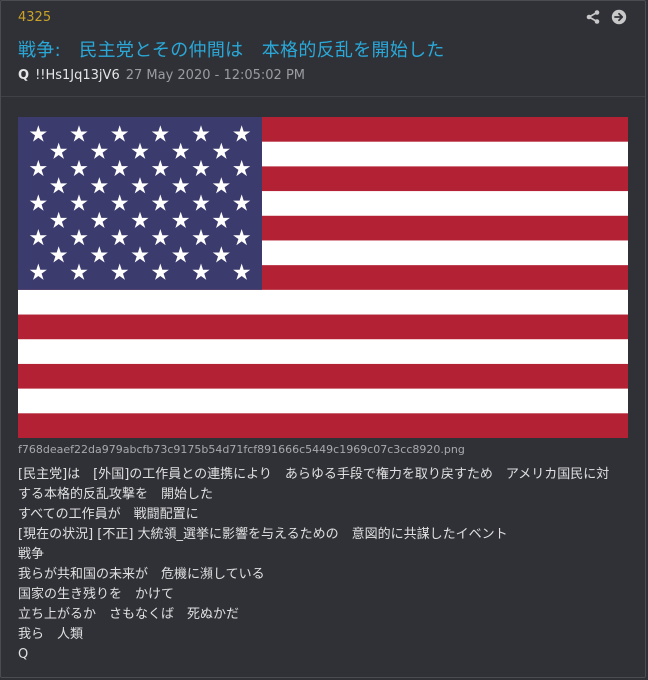 This screenshot has width=648, height=680. Describe the element at coordinates (96, 594) in the screenshot. I see `body-line: 国家の生き残りを かけて` at that location.